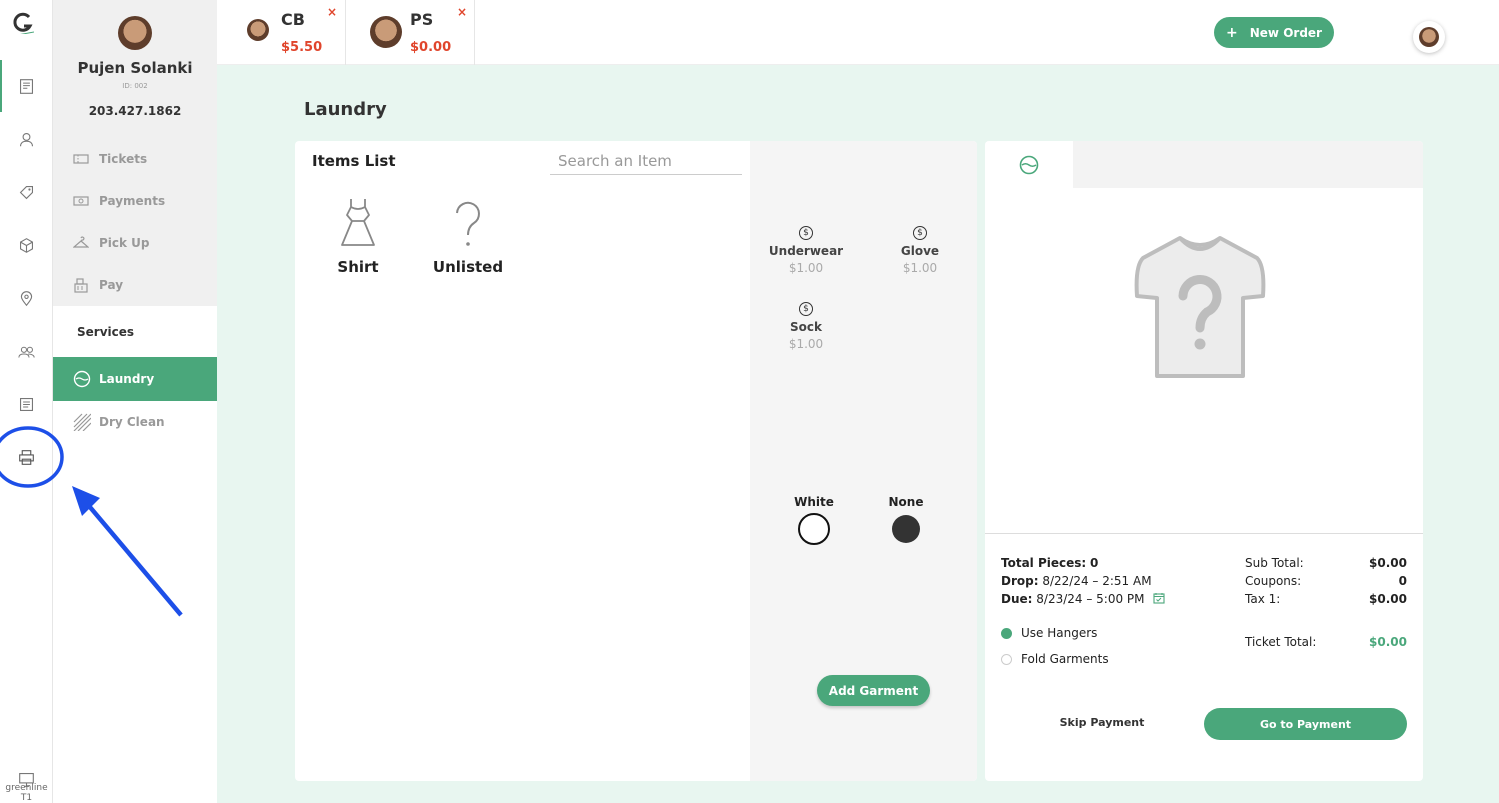 This screenshot has width=1499, height=803. Describe the element at coordinates (106, 332) in the screenshot. I see `services-heading: Services` at that location.